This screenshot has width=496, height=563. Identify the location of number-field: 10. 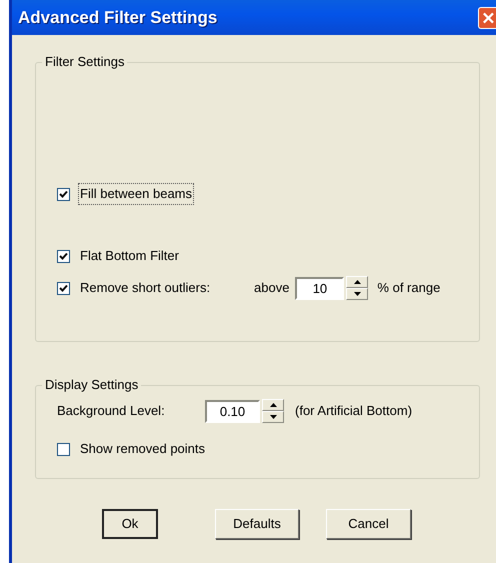
(319, 288).